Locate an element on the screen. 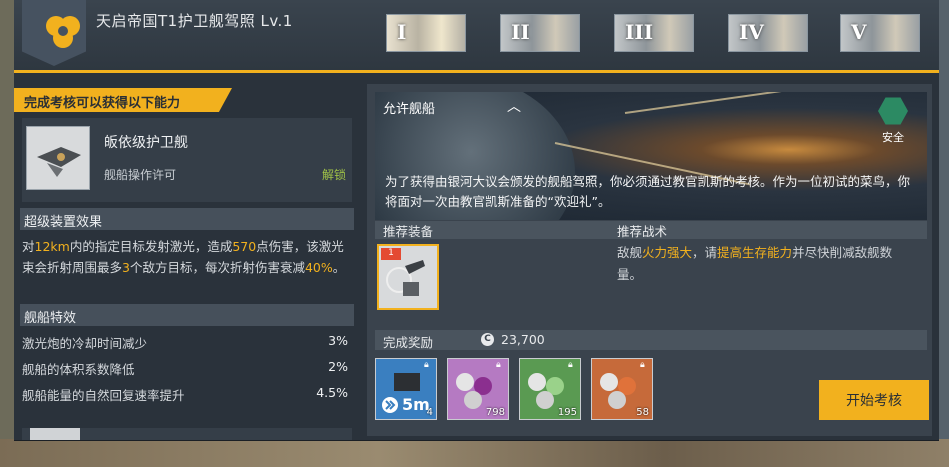 The image size is (949, 467). recommended-equipment-label: 推荐装备 is located at coordinates (408, 231).